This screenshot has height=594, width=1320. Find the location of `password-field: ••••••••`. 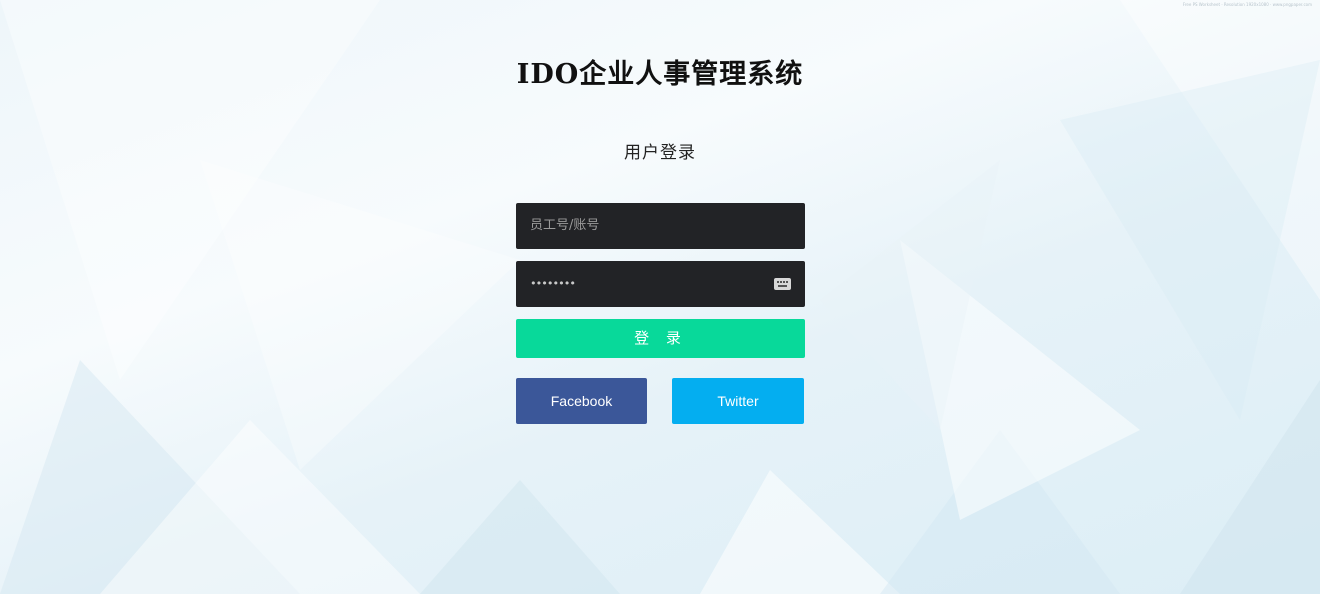

password-field: •••••••• is located at coordinates (660, 284).